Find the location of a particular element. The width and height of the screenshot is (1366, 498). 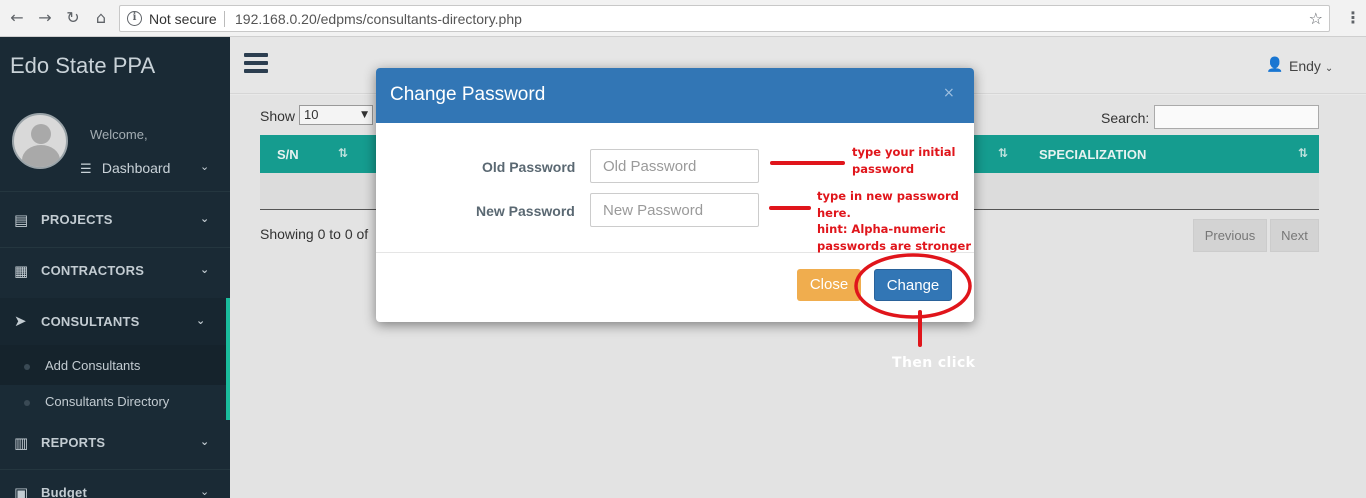

forward-arrow-icon: → is located at coordinates (45, 18).